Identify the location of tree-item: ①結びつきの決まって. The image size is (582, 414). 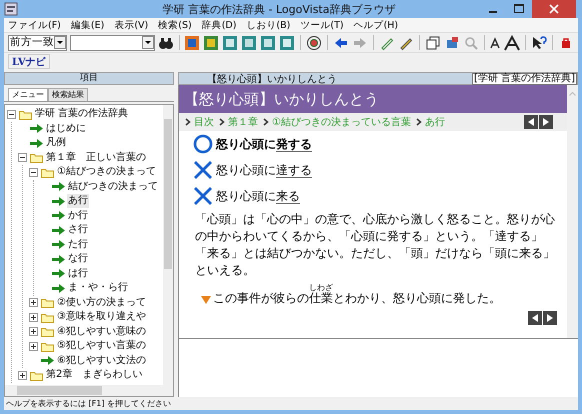
(106, 172).